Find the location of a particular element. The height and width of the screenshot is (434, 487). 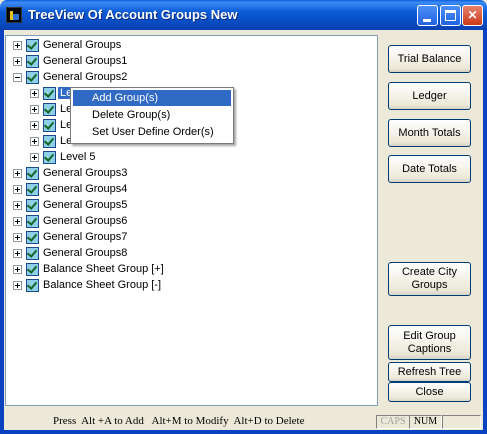

refresh-tree-label: Refresh Tree is located at coordinates (429, 371).